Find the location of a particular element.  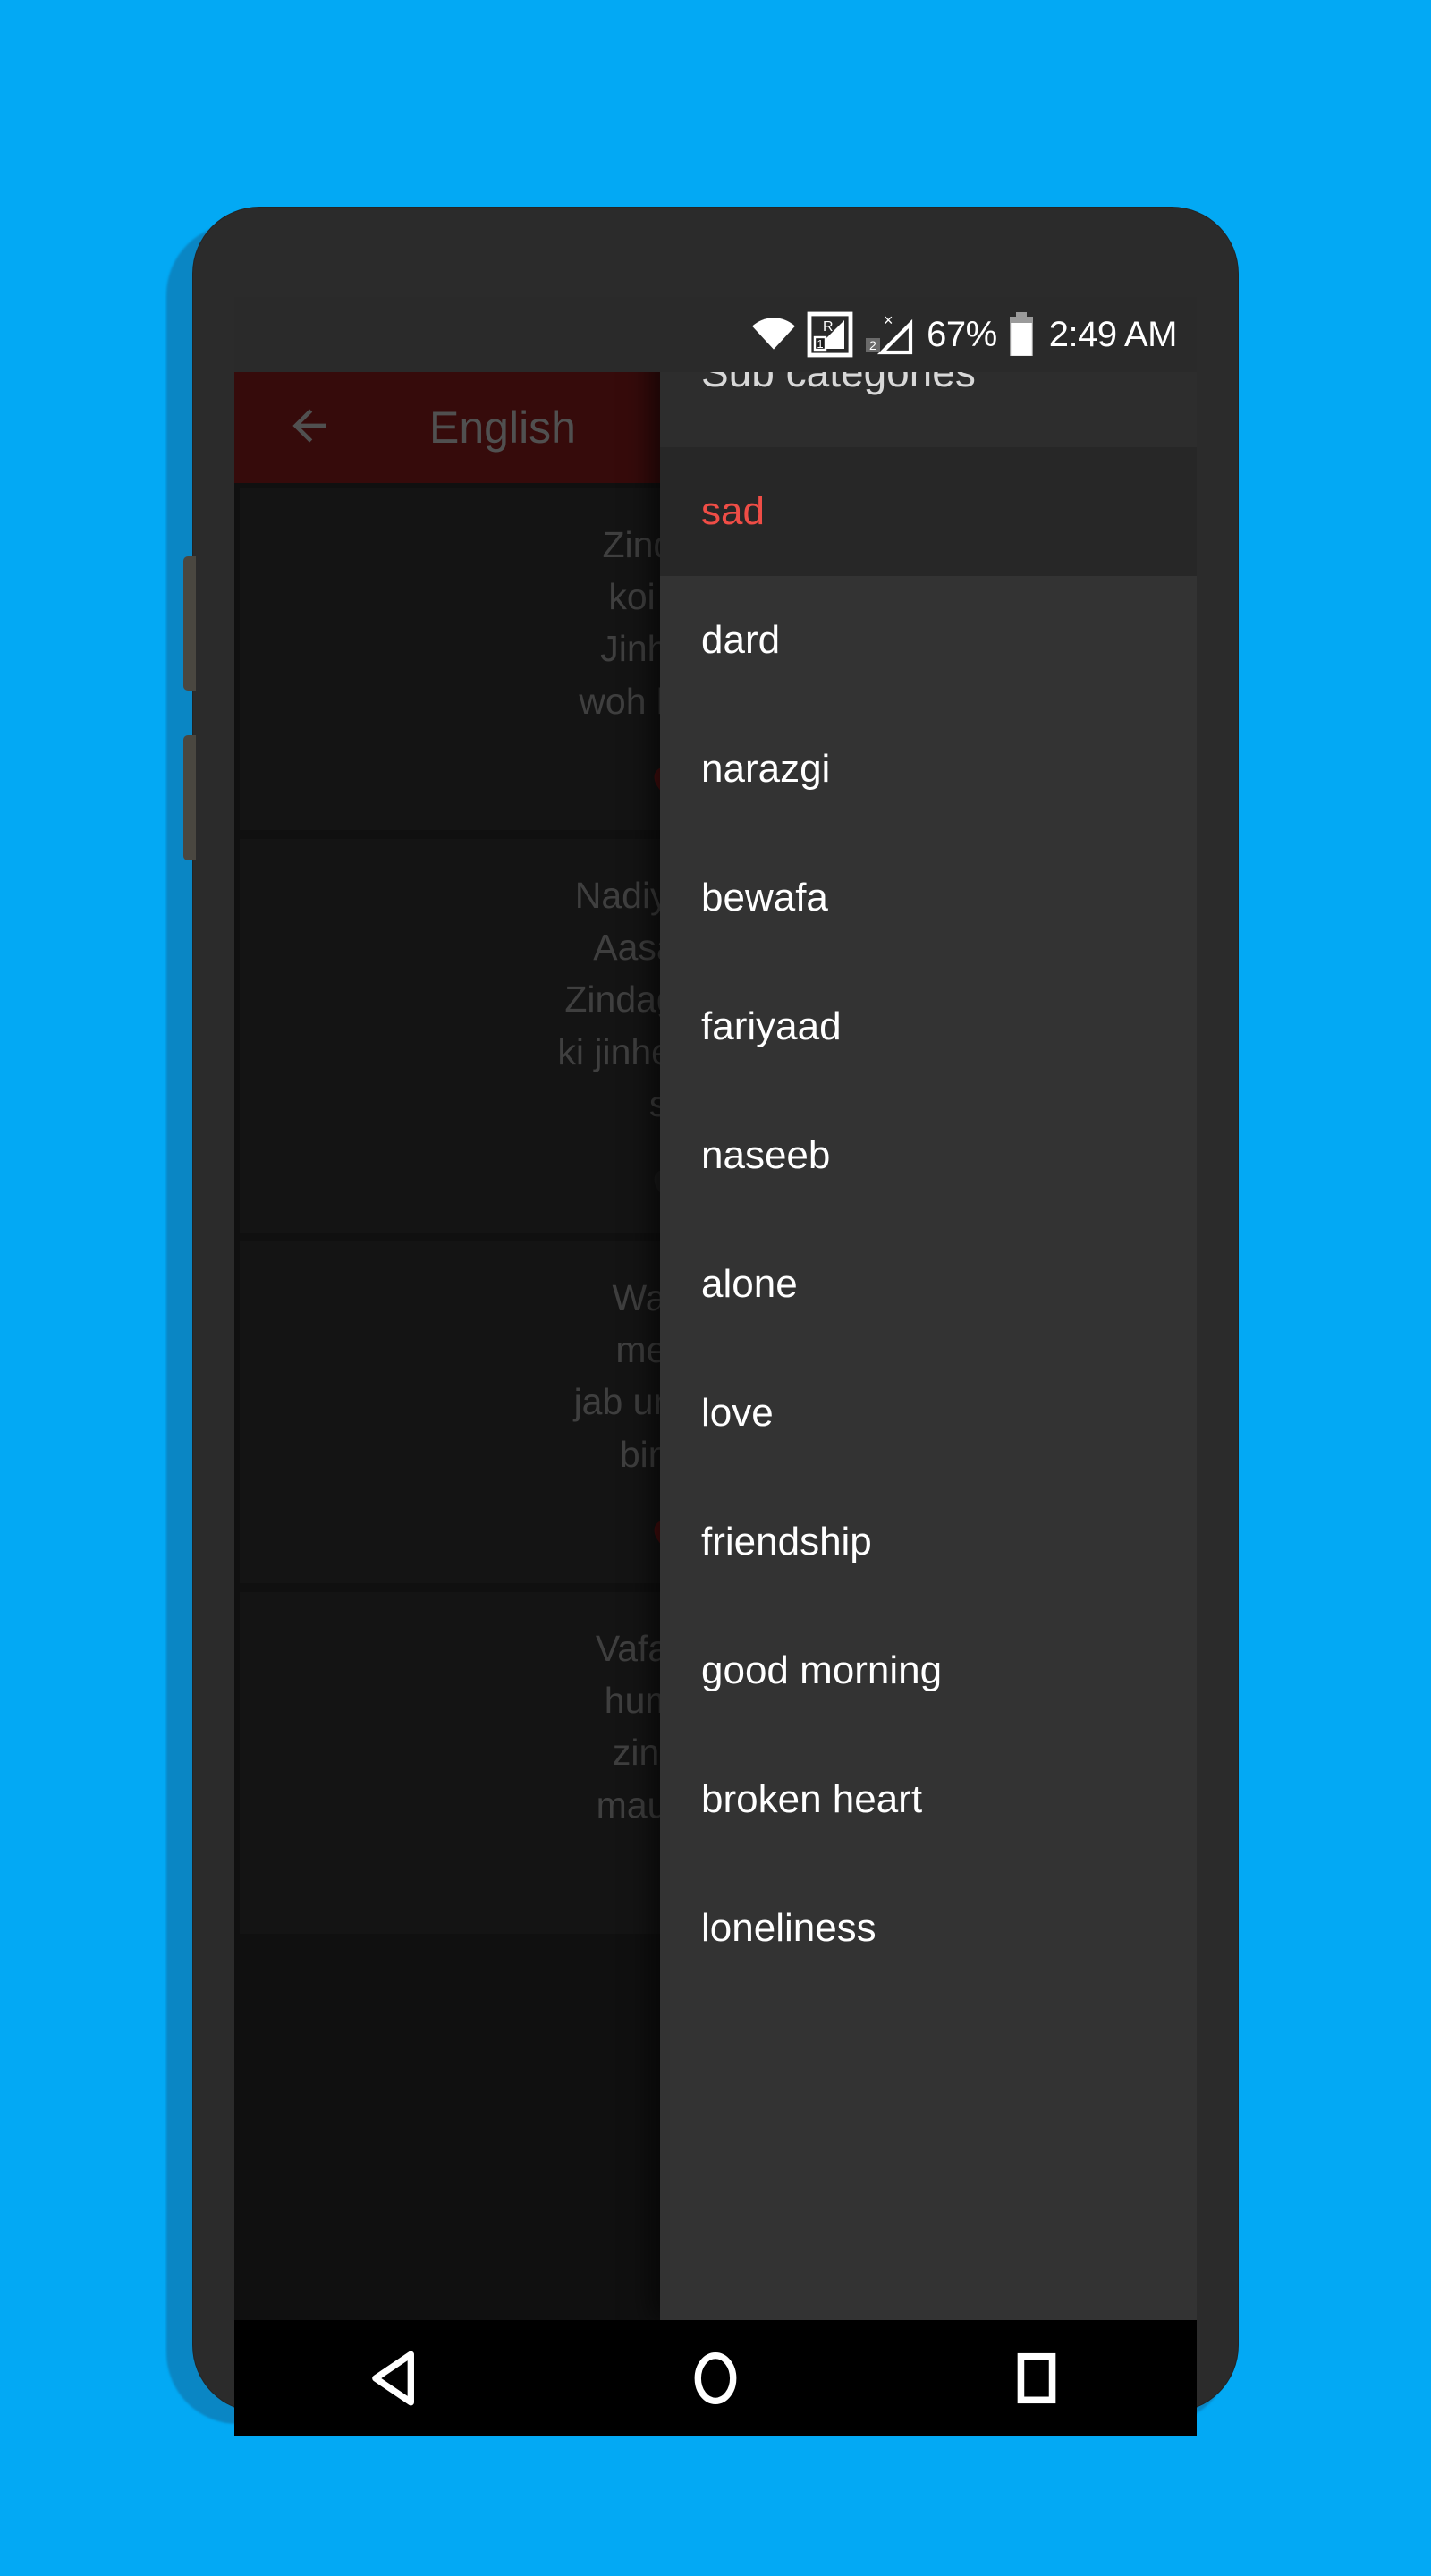

drawer-item-sad: sad is located at coordinates (929, 511).